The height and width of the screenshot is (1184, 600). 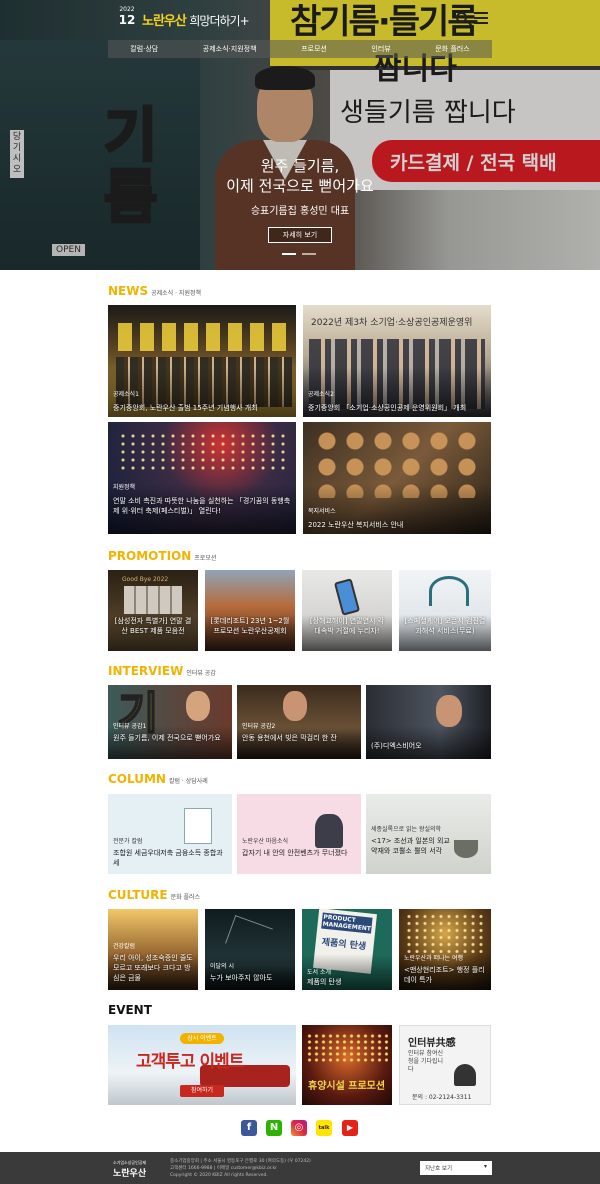 What do you see at coordinates (481, 19) in the screenshot?
I see `hamburger-menu-icon` at bounding box center [481, 19].